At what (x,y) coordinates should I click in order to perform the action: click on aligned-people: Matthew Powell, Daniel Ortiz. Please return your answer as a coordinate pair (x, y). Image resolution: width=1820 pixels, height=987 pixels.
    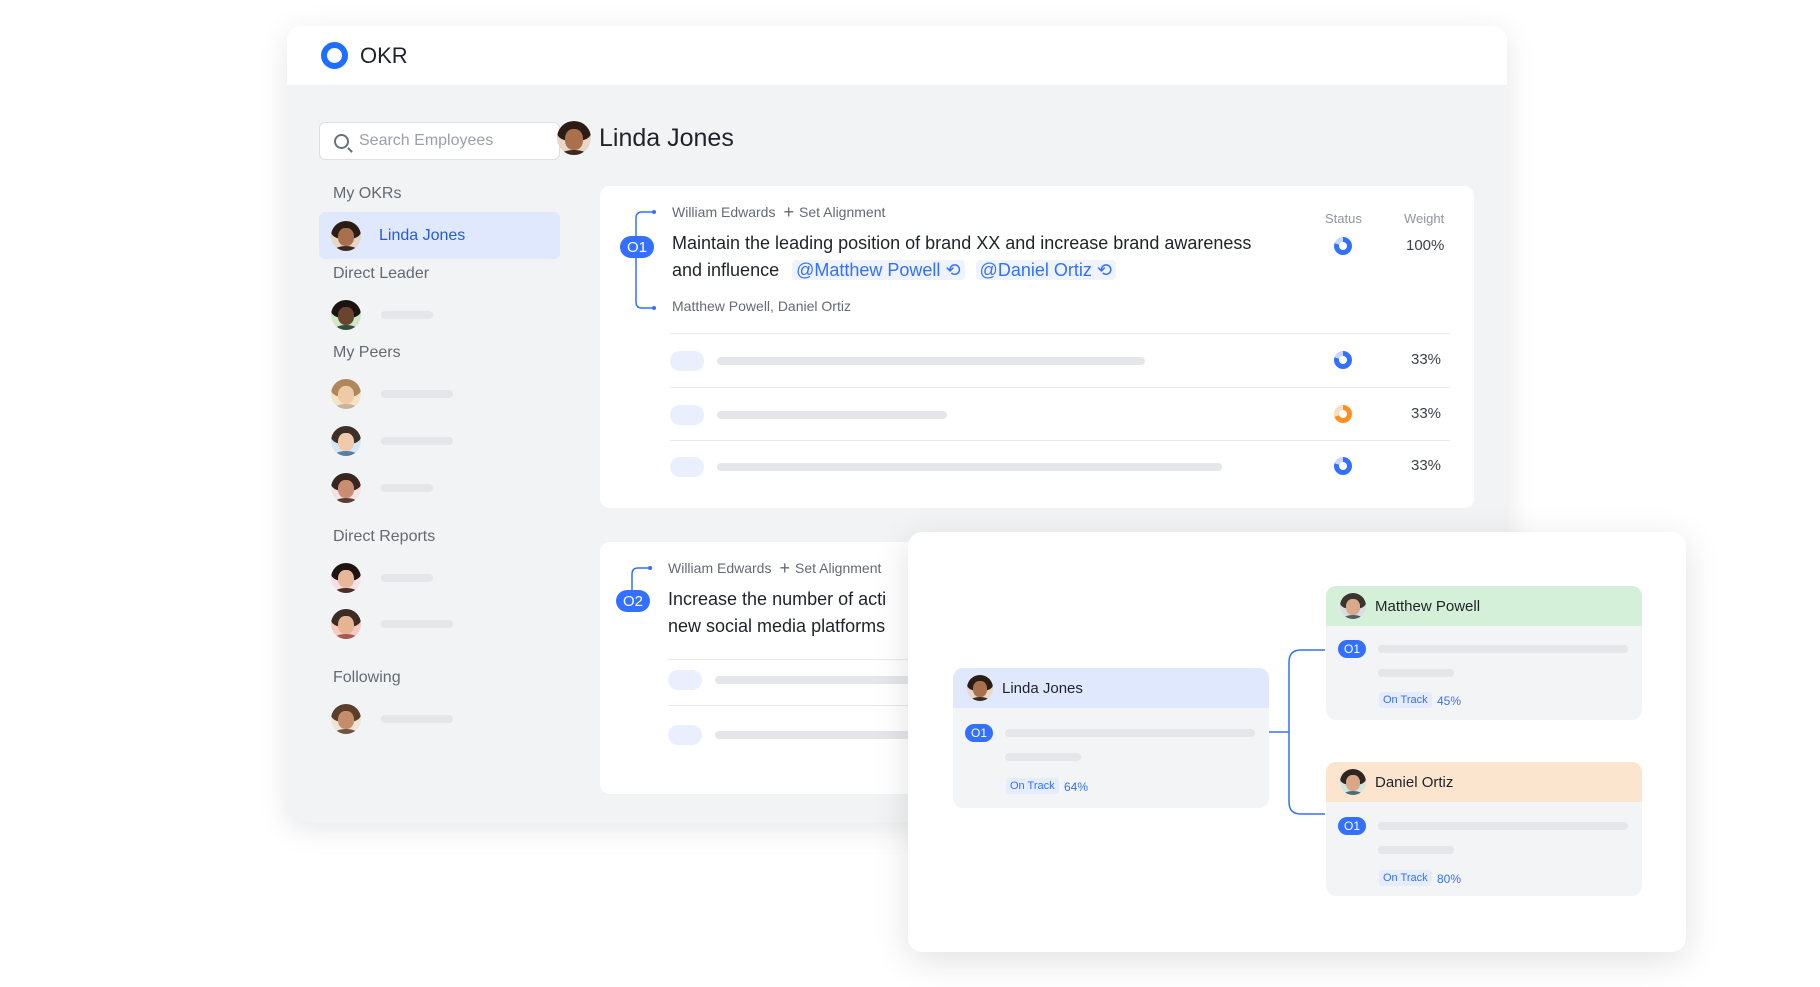
    Looking at the image, I should click on (761, 306).